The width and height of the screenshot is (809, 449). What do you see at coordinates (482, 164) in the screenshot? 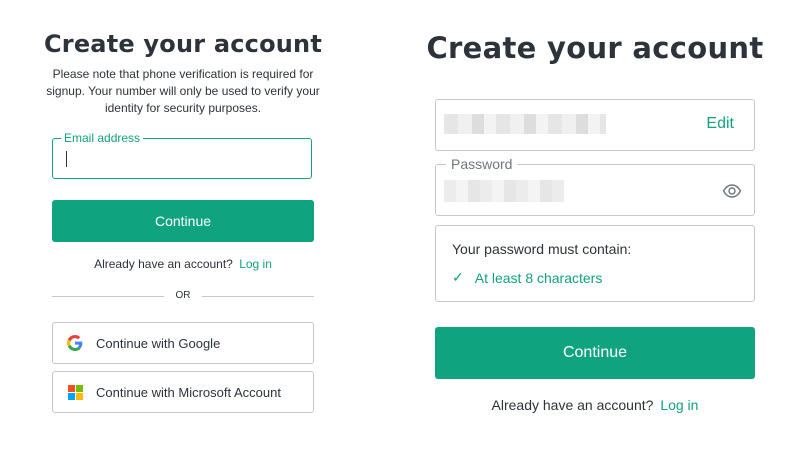
I see `password-field-label: Password` at bounding box center [482, 164].